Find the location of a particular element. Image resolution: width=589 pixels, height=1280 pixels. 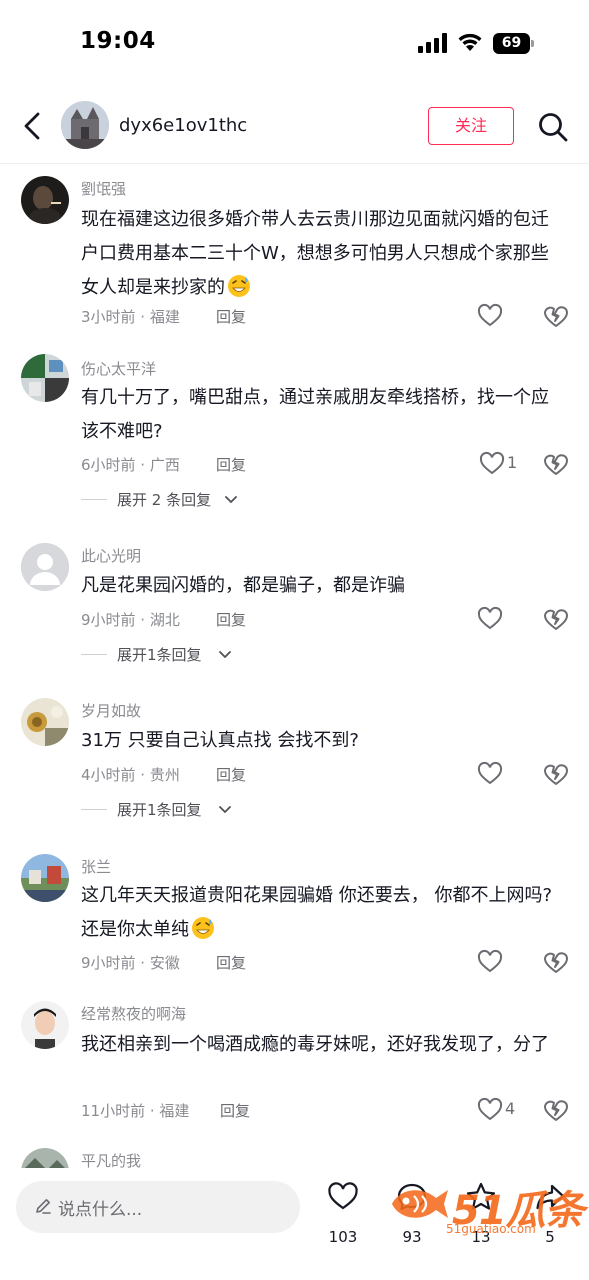

comment-meta: 9小时前 · 安徽 is located at coordinates (130, 963).